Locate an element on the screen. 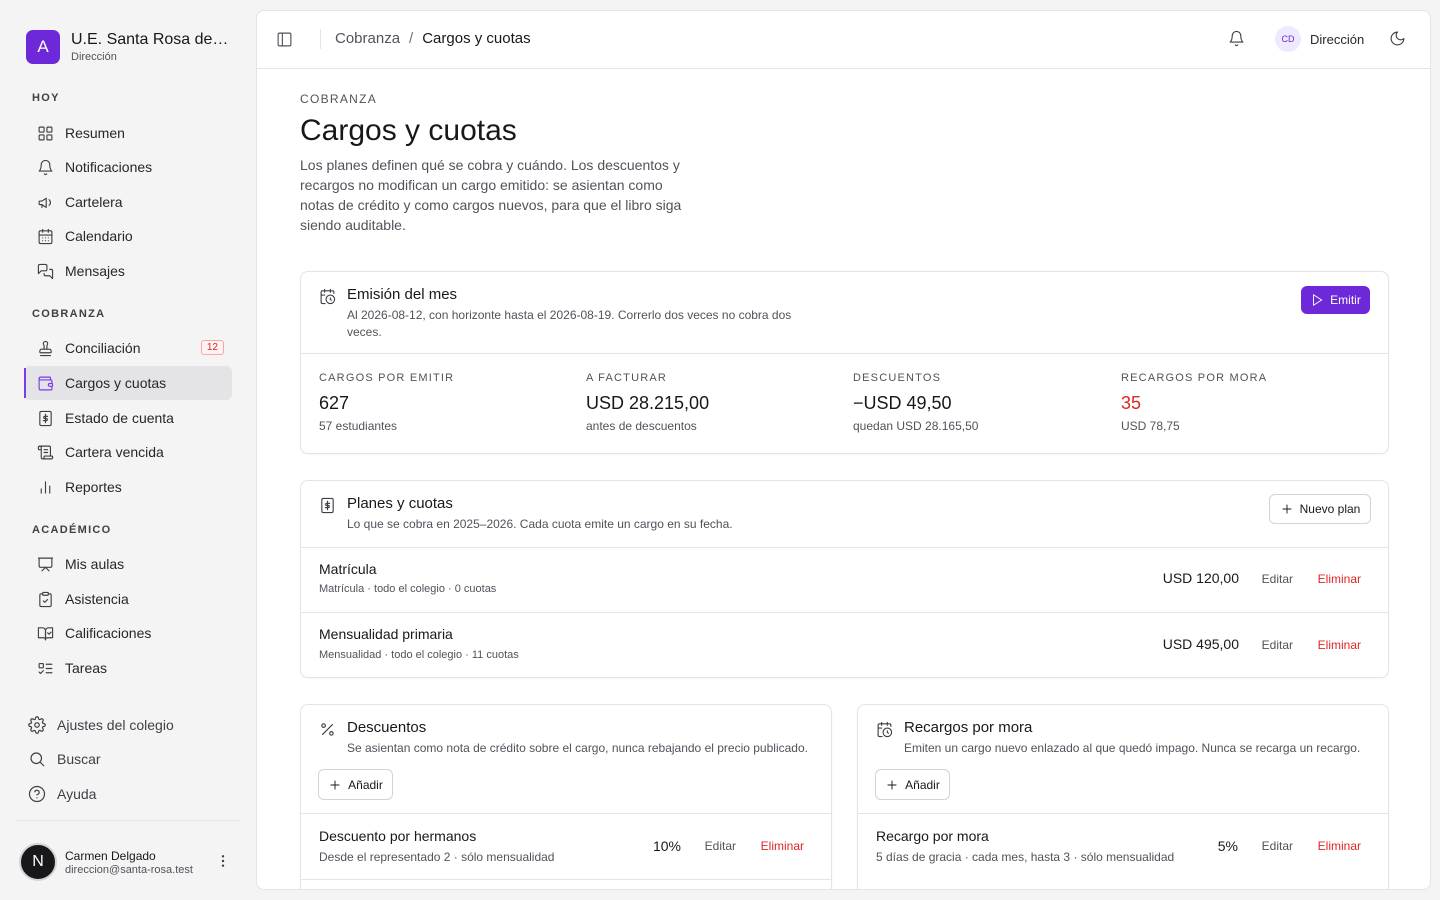 Image resolution: width=1440 pixels, height=900 pixels. sidebar-item-label: Buscar is located at coordinates (79, 759).